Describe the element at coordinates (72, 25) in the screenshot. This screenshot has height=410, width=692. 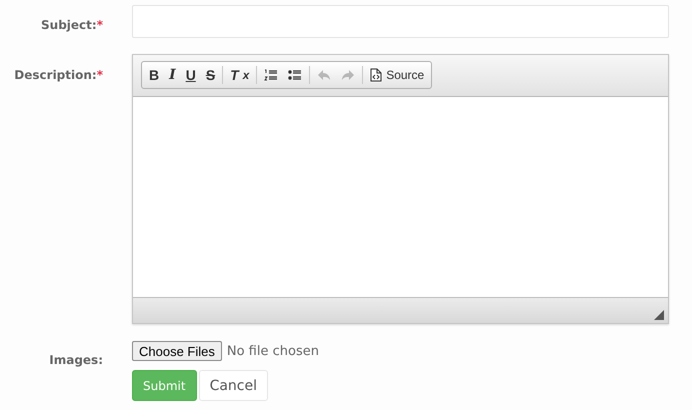
I see `field-label: Subject:*` at that location.